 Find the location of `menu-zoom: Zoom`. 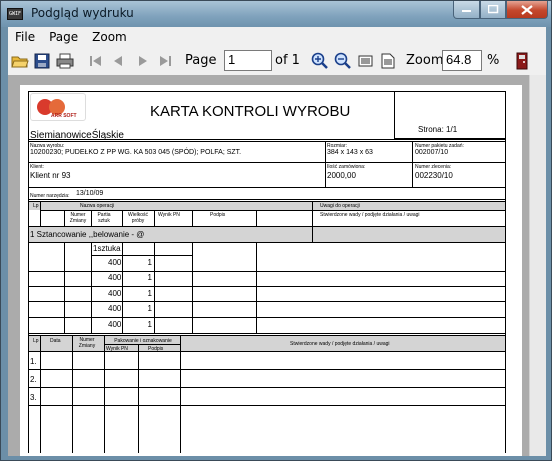

menu-zoom: Zoom is located at coordinates (109, 37).